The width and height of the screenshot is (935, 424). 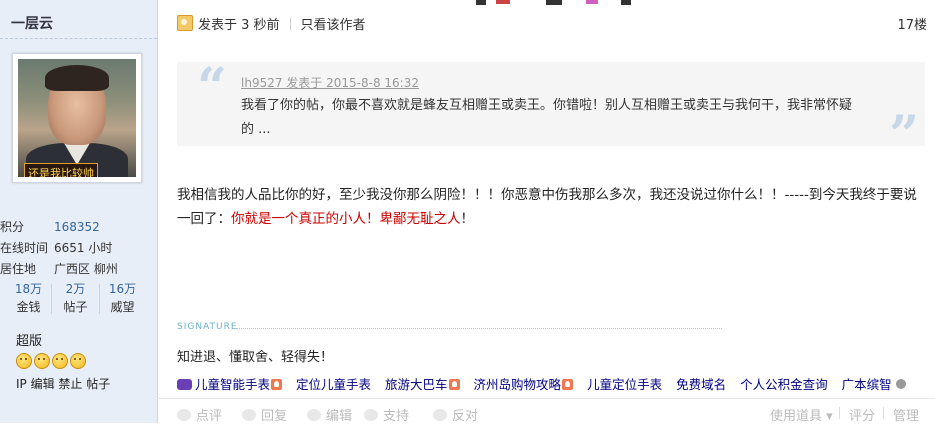 I want to click on stat-value: 6651 小时, so click(x=83, y=248).